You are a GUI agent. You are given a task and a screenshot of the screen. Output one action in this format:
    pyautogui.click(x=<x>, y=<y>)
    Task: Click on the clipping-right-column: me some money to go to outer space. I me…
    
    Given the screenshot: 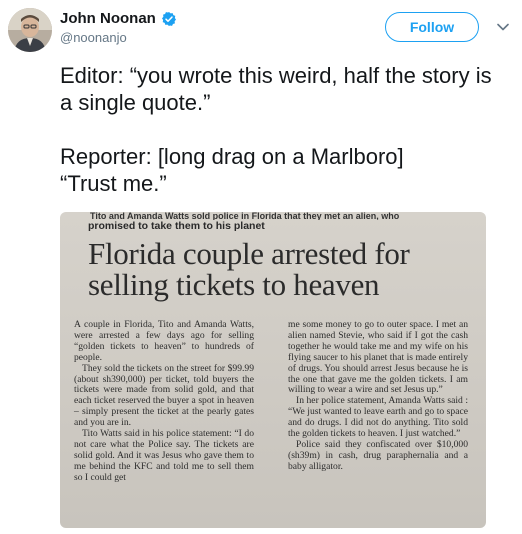 What is the action you would take?
    pyautogui.click(x=378, y=396)
    